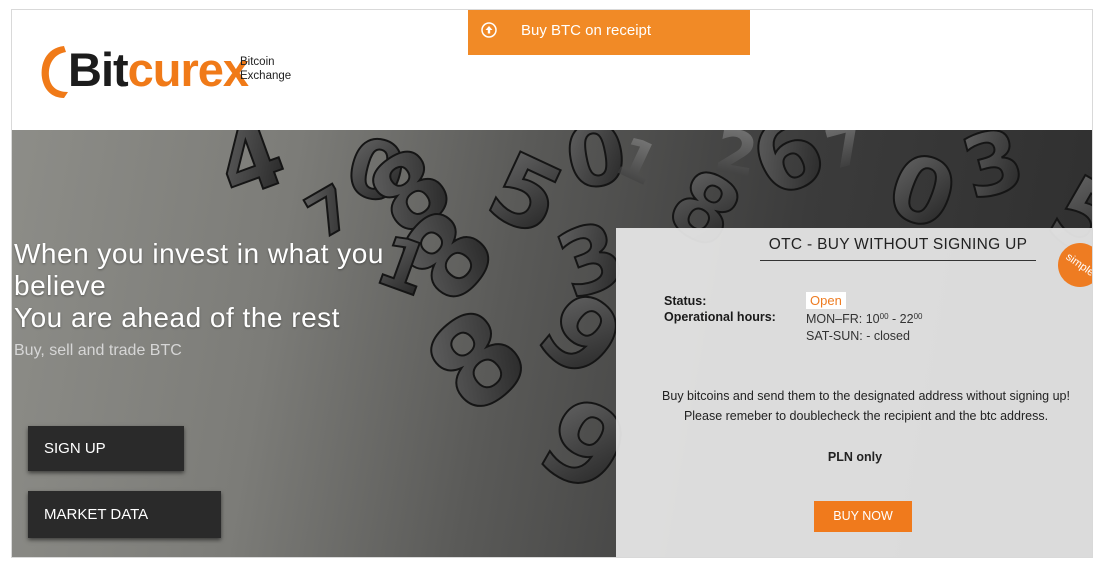  Describe the element at coordinates (586, 30) in the screenshot. I see `buy-btc-label: Buy BTC on receipt` at that location.